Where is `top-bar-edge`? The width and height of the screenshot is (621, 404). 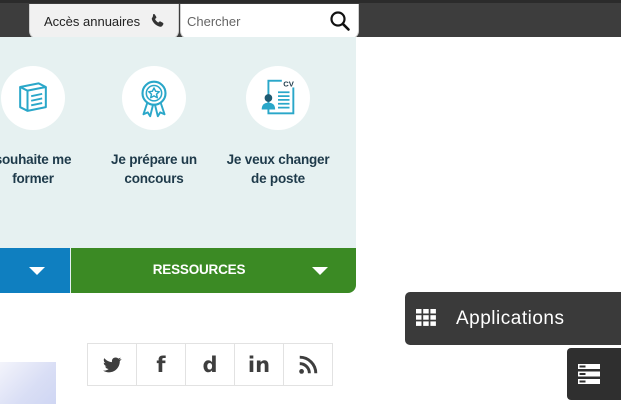 top-bar-edge is located at coordinates (310, 1).